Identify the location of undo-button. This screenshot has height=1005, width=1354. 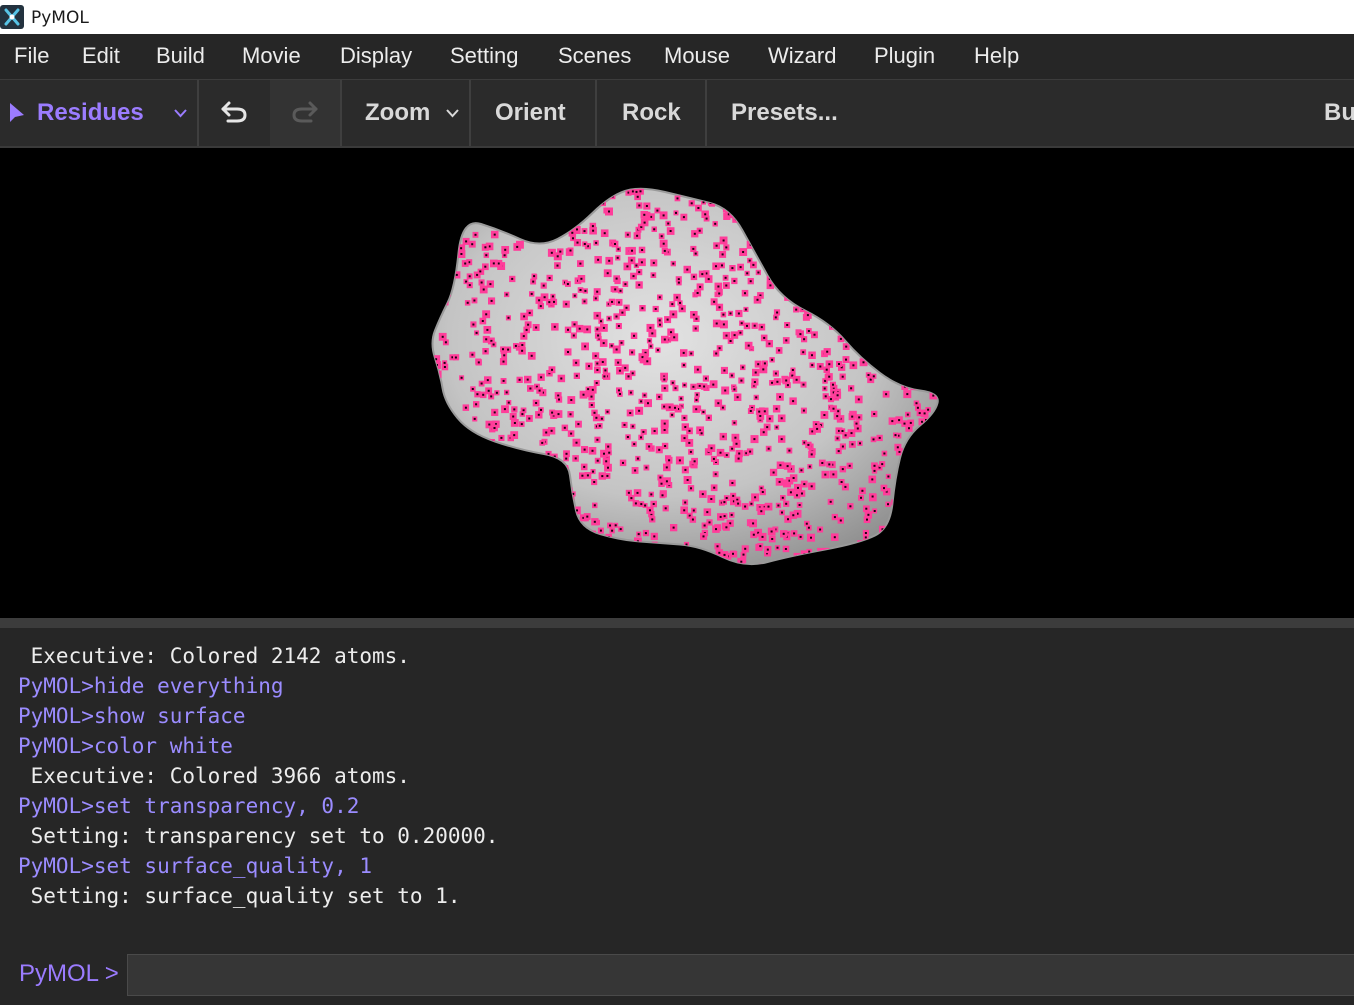
(234, 113).